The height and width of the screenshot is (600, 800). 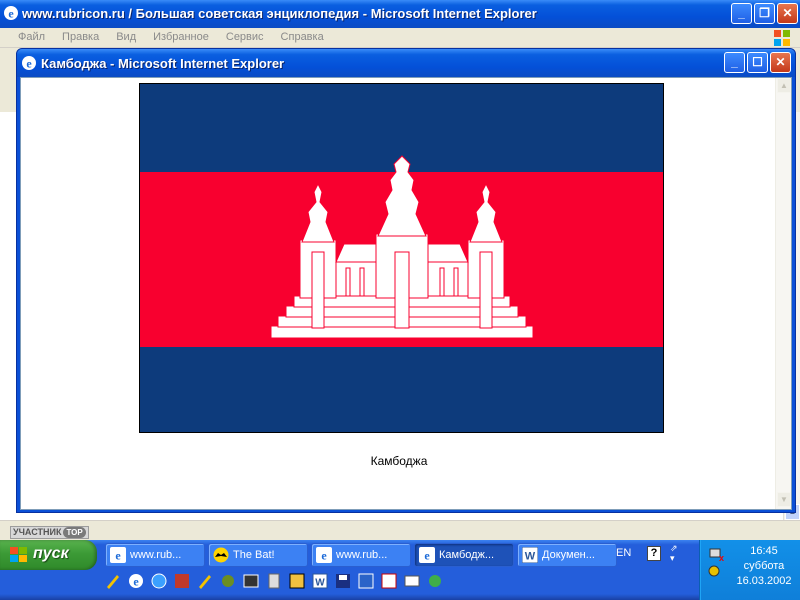 I want to click on quick-launch-bar: e W, so click(x=274, y=581).